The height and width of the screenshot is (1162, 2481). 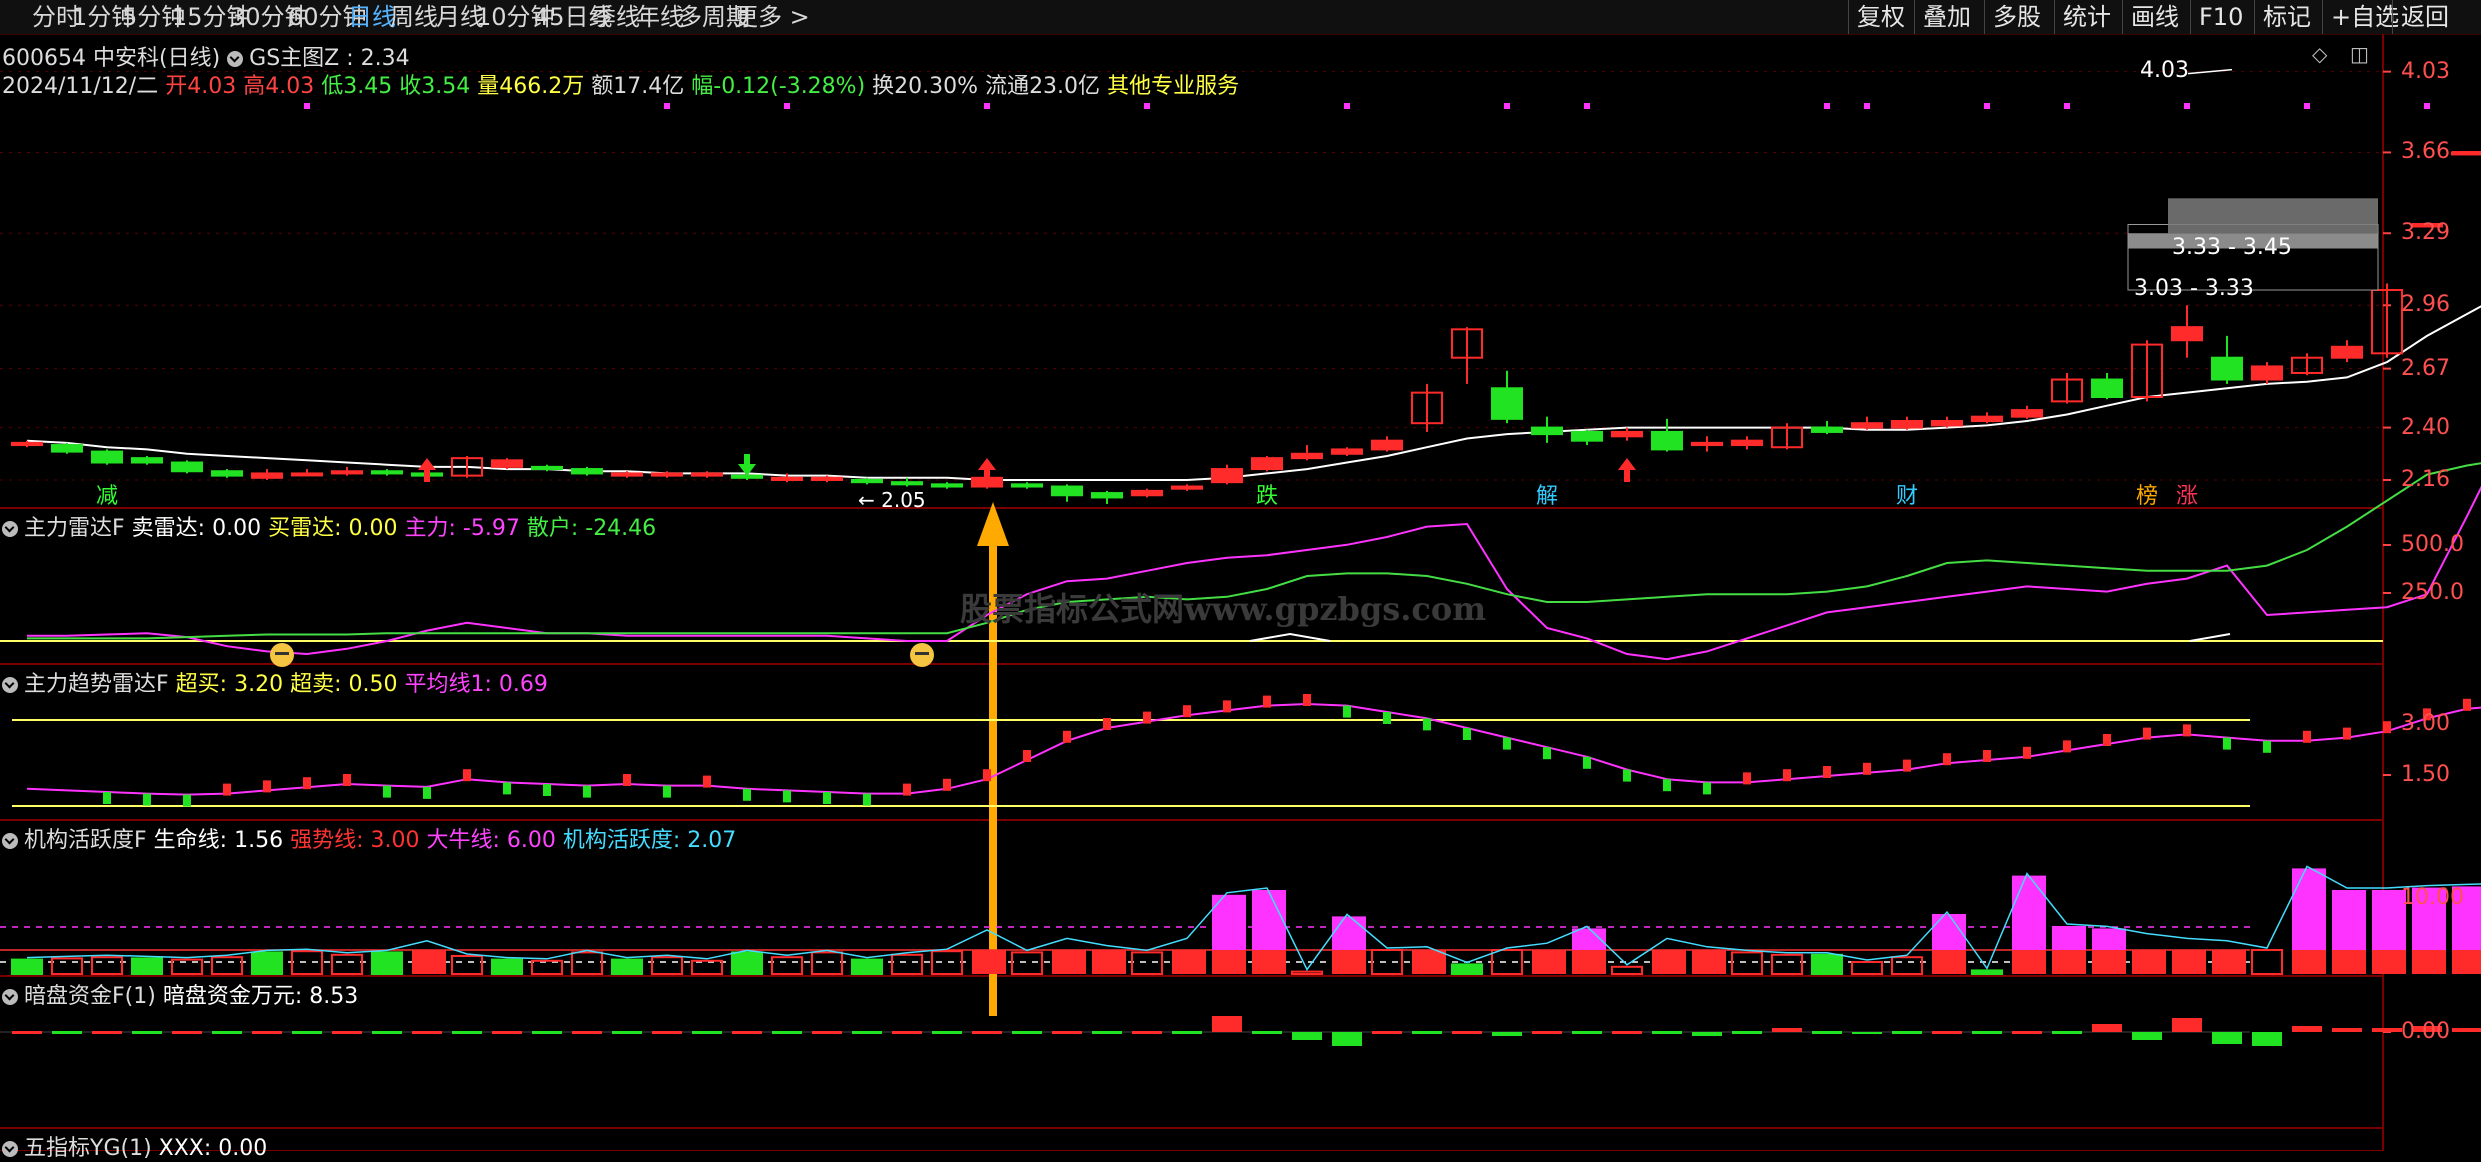 What do you see at coordinates (531, 840) in the screenshot?
I see `item-value: 6.00` at bounding box center [531, 840].